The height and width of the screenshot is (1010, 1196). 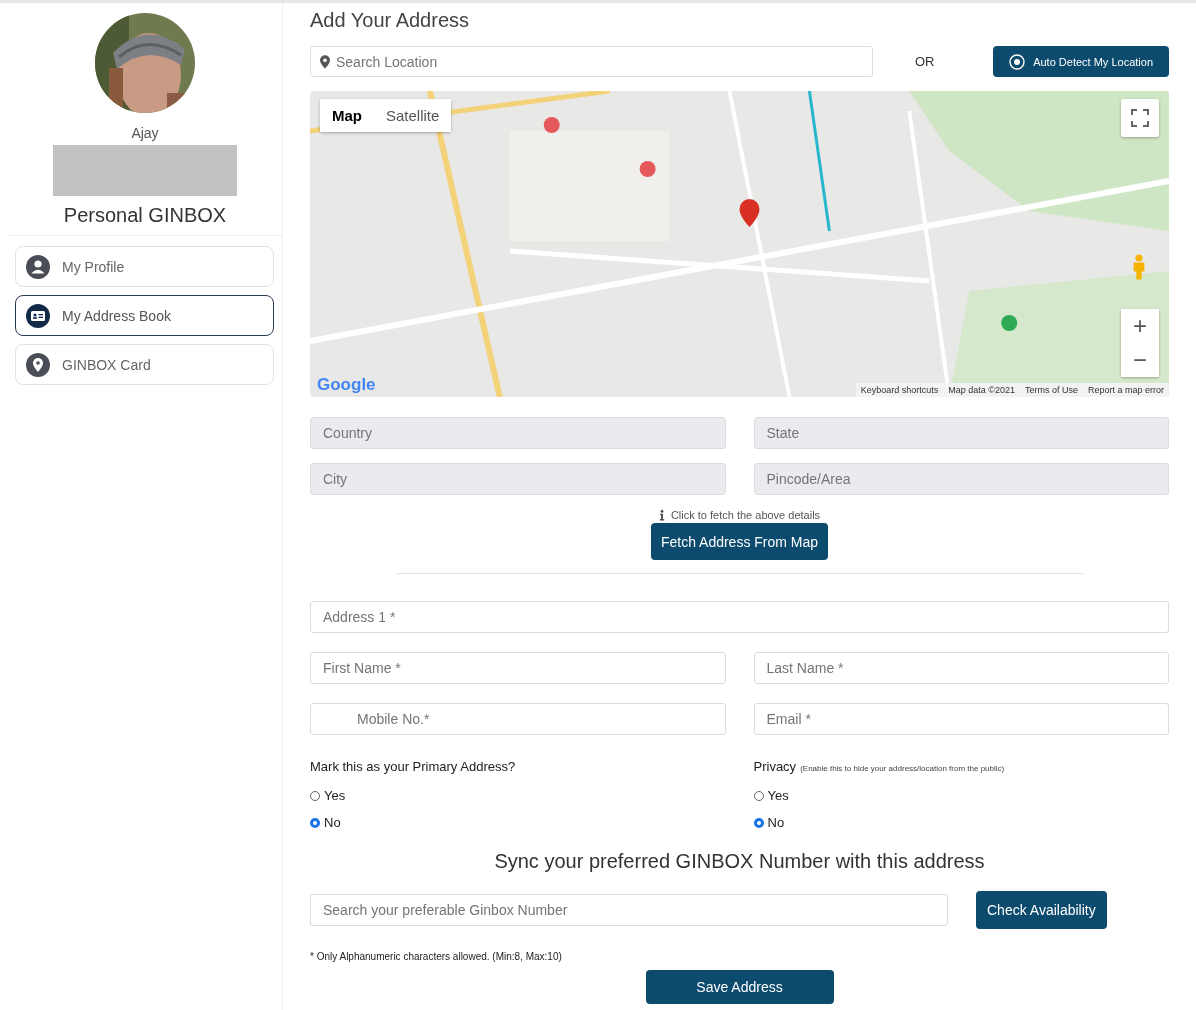 What do you see at coordinates (38, 315) in the screenshot?
I see `id-card-icon` at bounding box center [38, 315].